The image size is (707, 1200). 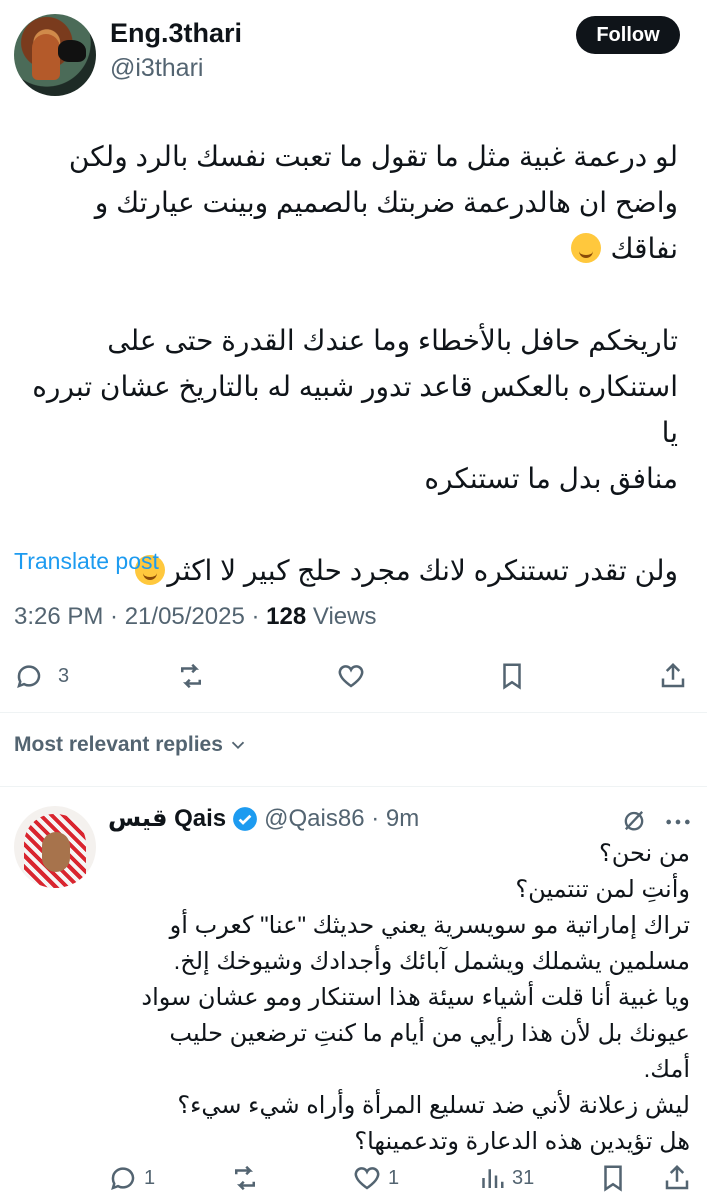 I want to click on reply-views-count: 31, so click(x=523, y=1177).